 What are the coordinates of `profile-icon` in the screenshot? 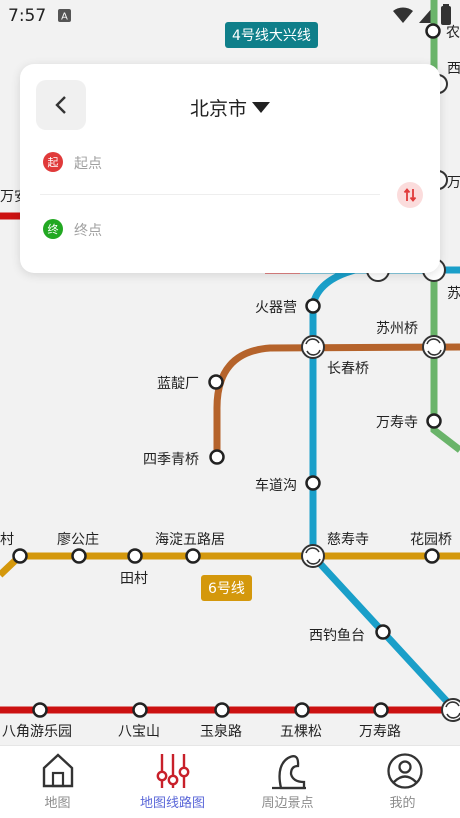 It's located at (405, 771).